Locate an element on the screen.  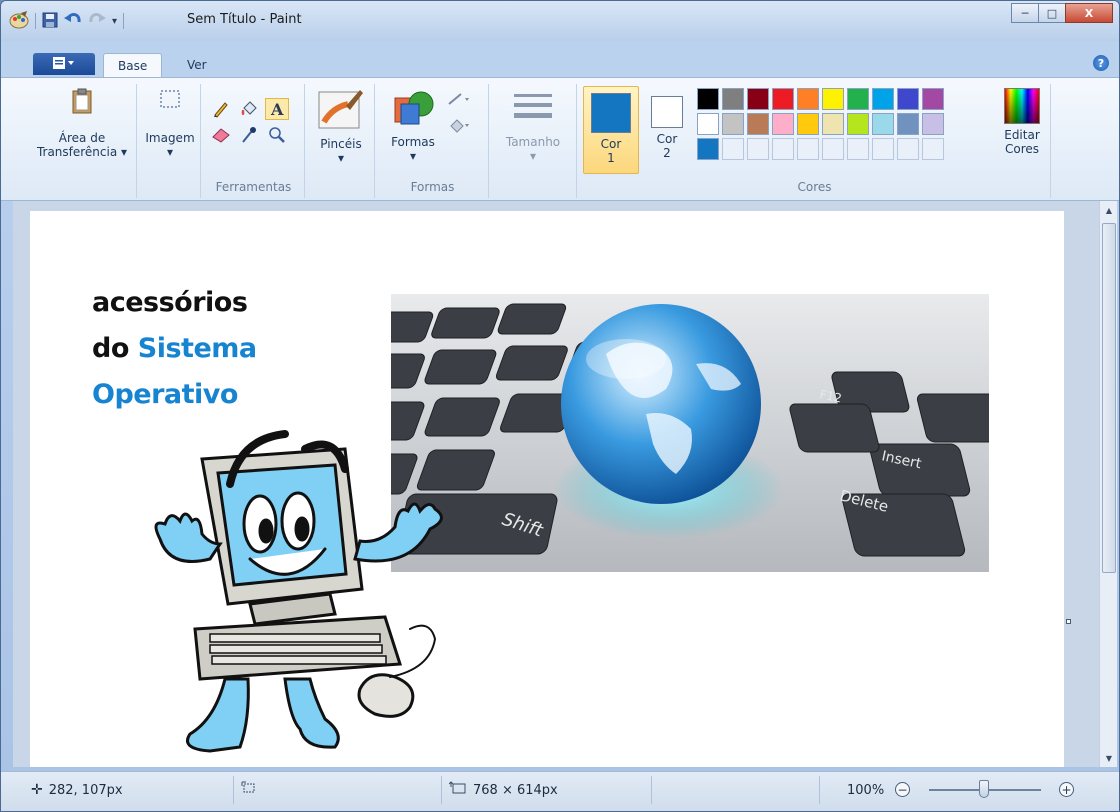
group-image: Imagem ▾ is located at coordinates (171, 141).